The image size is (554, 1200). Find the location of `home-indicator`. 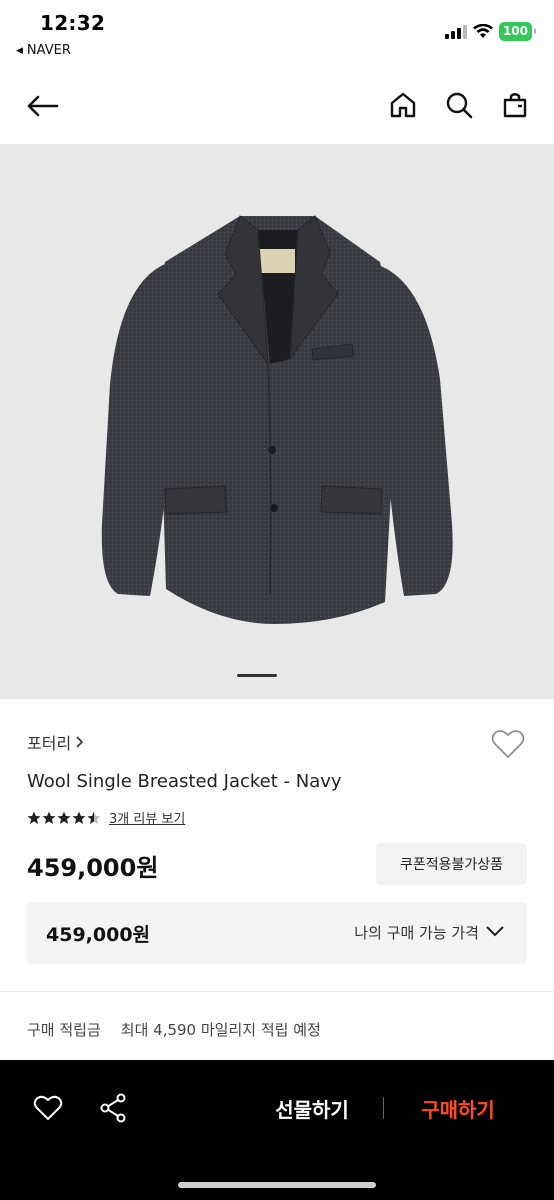

home-indicator is located at coordinates (277, 1185).